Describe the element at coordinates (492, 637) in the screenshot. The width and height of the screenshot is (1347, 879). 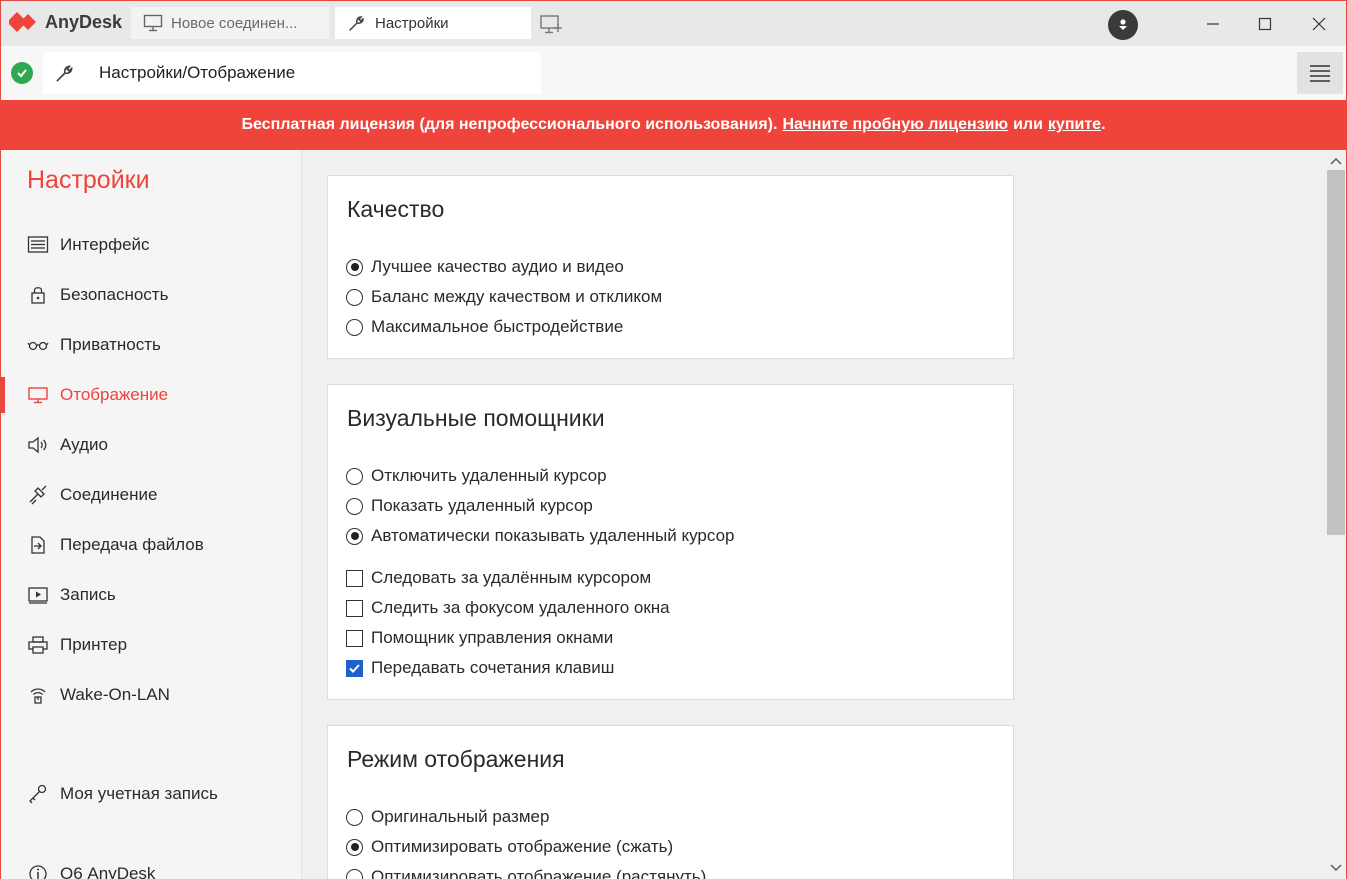
I see `option-label: Помощник управления окнами` at that location.